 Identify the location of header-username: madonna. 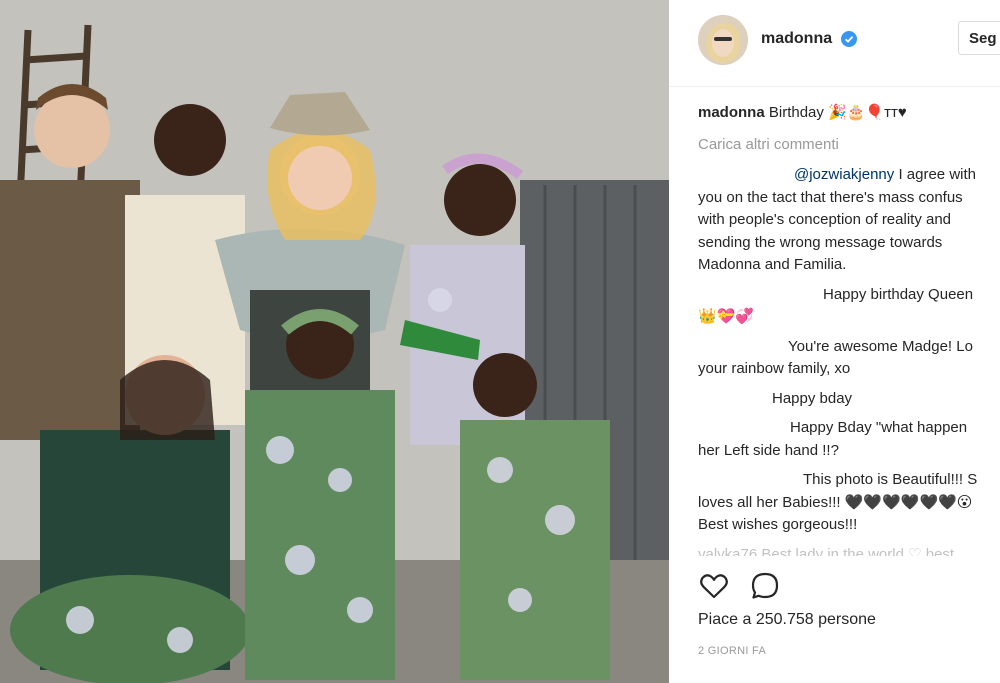
(796, 39).